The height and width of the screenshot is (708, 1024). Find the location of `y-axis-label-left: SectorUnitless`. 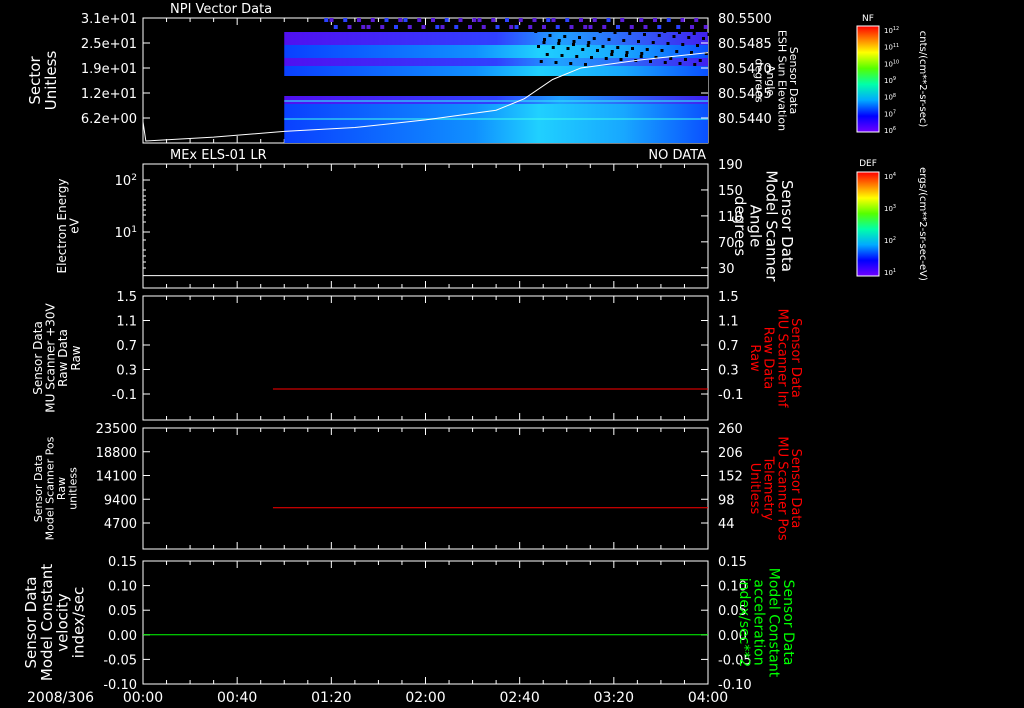

y-axis-label-left: SectorUnitless is located at coordinates (43, 81).